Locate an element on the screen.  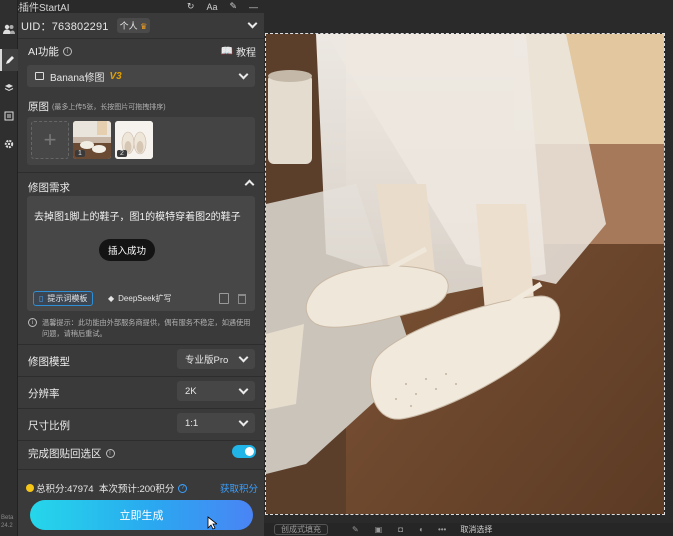
trash-icon is located at coordinates (242, 299).